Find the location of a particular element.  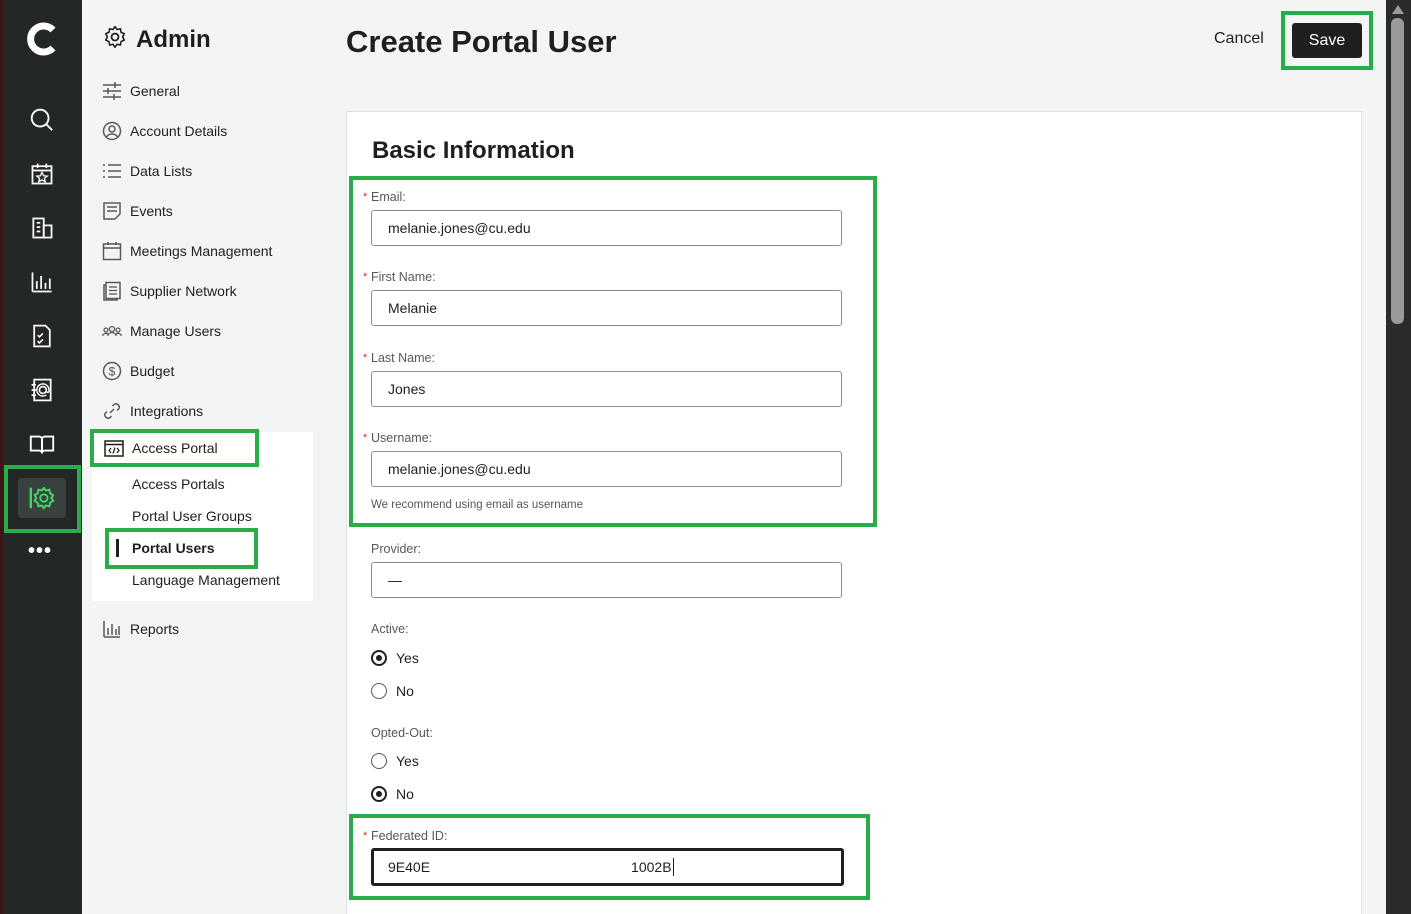

nav-item-data-lists: Data Lists is located at coordinates (147, 171).